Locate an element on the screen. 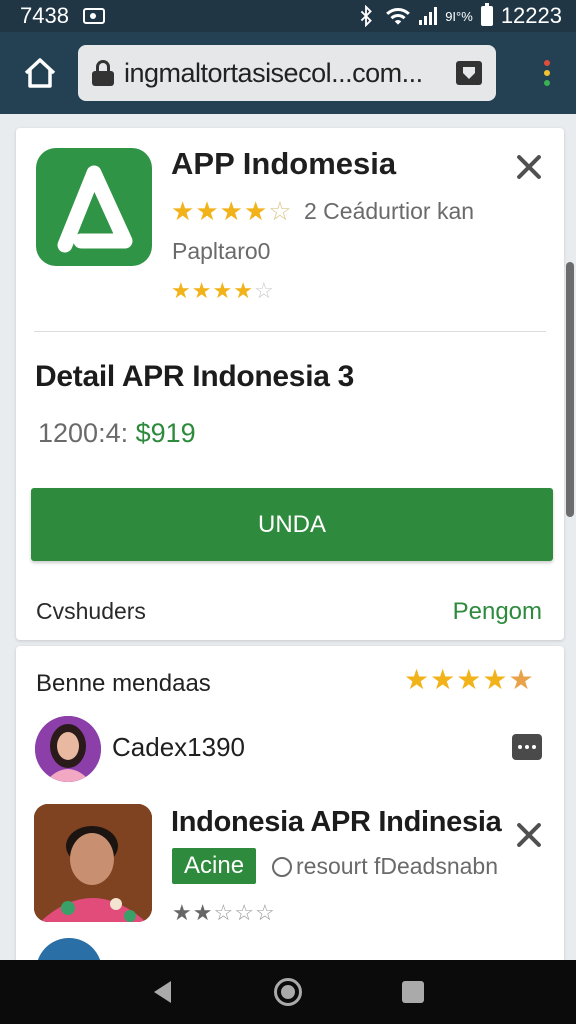 The height and width of the screenshot is (1024, 576). lock-icon is located at coordinates (103, 73).